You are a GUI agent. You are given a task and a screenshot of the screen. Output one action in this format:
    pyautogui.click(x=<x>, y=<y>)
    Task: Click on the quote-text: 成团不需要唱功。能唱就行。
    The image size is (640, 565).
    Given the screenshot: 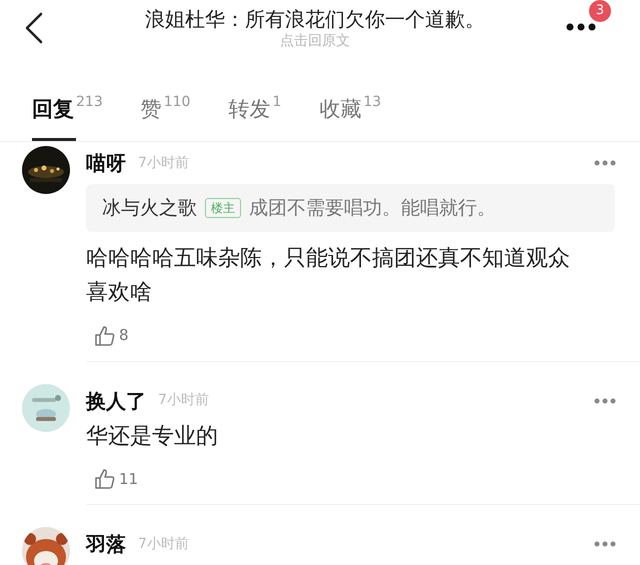 What is the action you would take?
    pyautogui.click(x=372, y=208)
    